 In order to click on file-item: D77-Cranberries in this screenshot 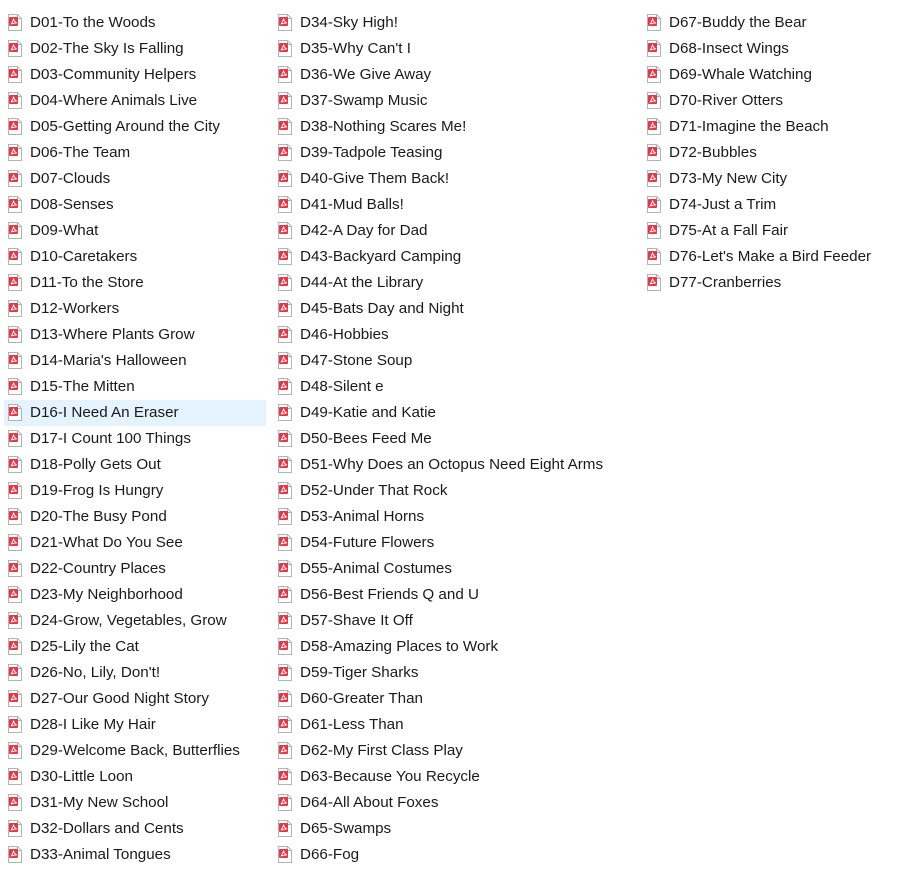, I will do `click(774, 283)`.